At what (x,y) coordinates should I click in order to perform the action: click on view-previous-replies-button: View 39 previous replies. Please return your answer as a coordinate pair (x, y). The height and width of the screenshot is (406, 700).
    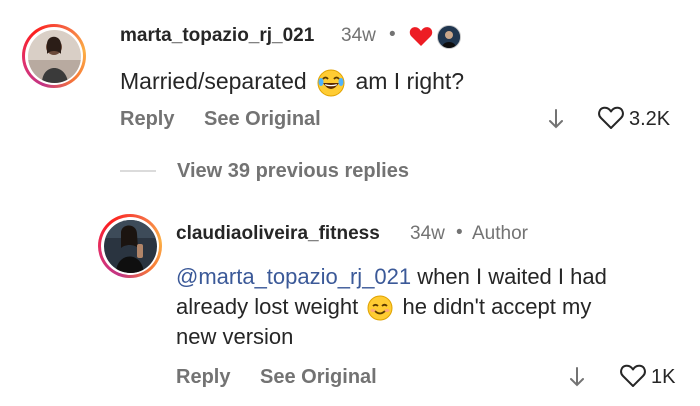
    Looking at the image, I should click on (293, 171).